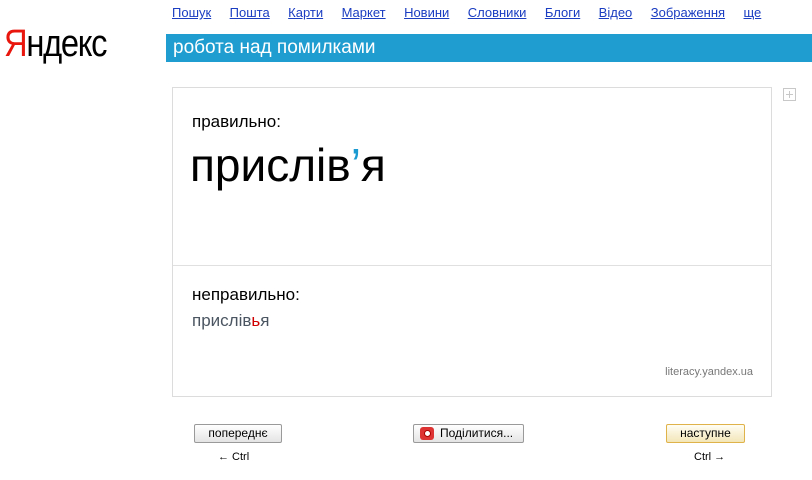  Describe the element at coordinates (66, 44) in the screenshot. I see `logo-rest: ндекс` at that location.